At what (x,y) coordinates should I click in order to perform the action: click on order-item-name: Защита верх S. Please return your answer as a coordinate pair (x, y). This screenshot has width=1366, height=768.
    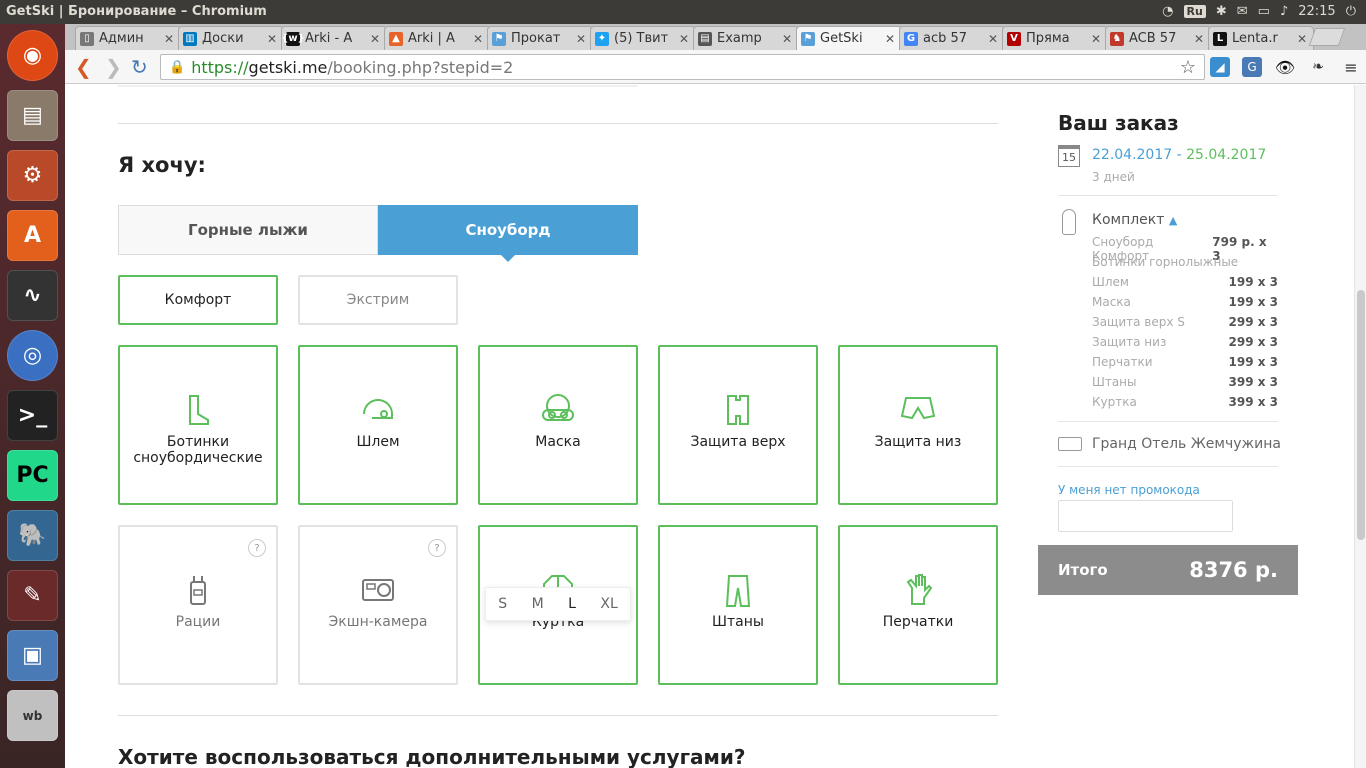
    Looking at the image, I should click on (1138, 322).